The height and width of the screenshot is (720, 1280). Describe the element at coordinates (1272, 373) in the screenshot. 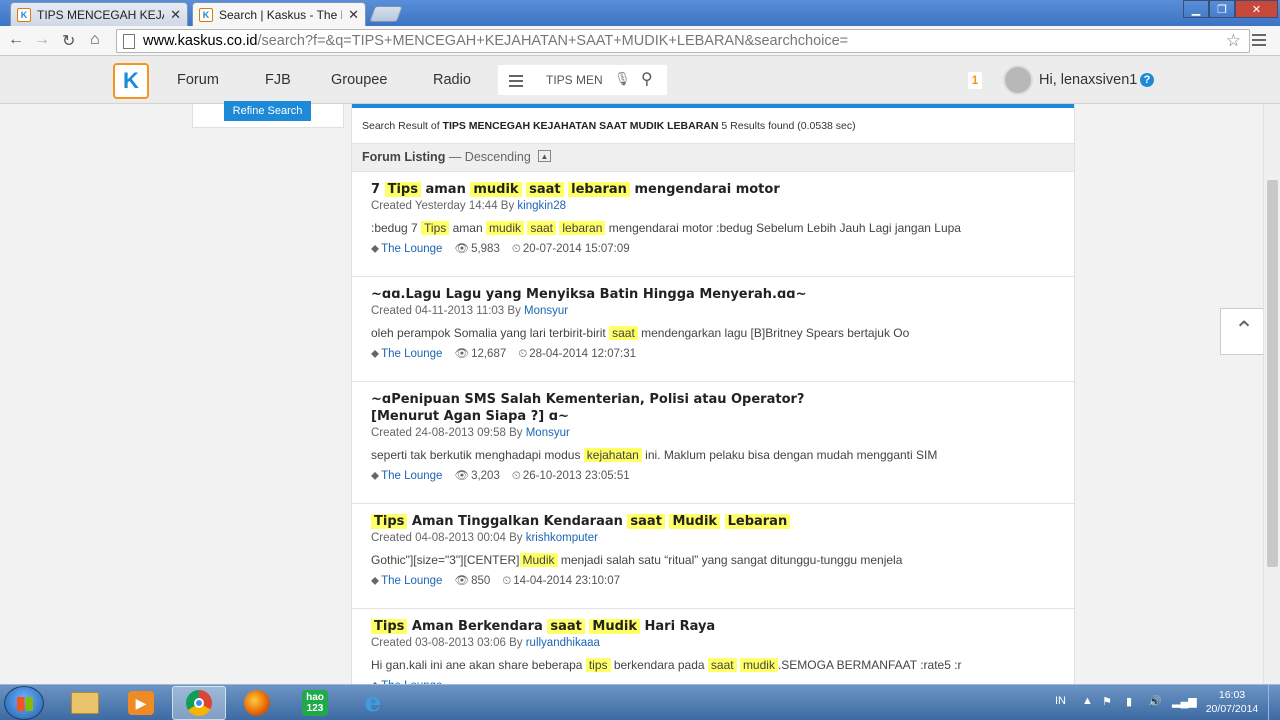

I see `scrollbar-thumb` at that location.